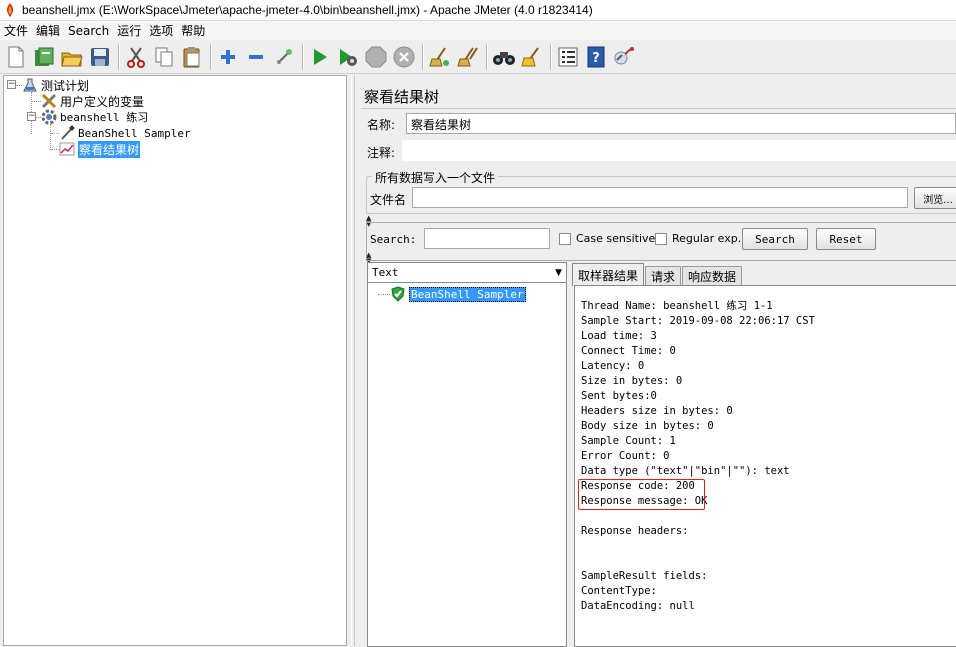  What do you see at coordinates (67, 149) in the screenshot?
I see `graph-icon` at bounding box center [67, 149].